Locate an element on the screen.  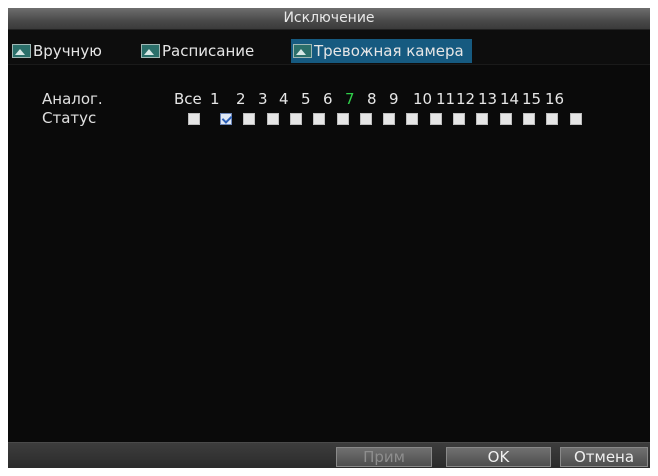
tab-alarm-camera: Тревожная камера is located at coordinates (381, 51).